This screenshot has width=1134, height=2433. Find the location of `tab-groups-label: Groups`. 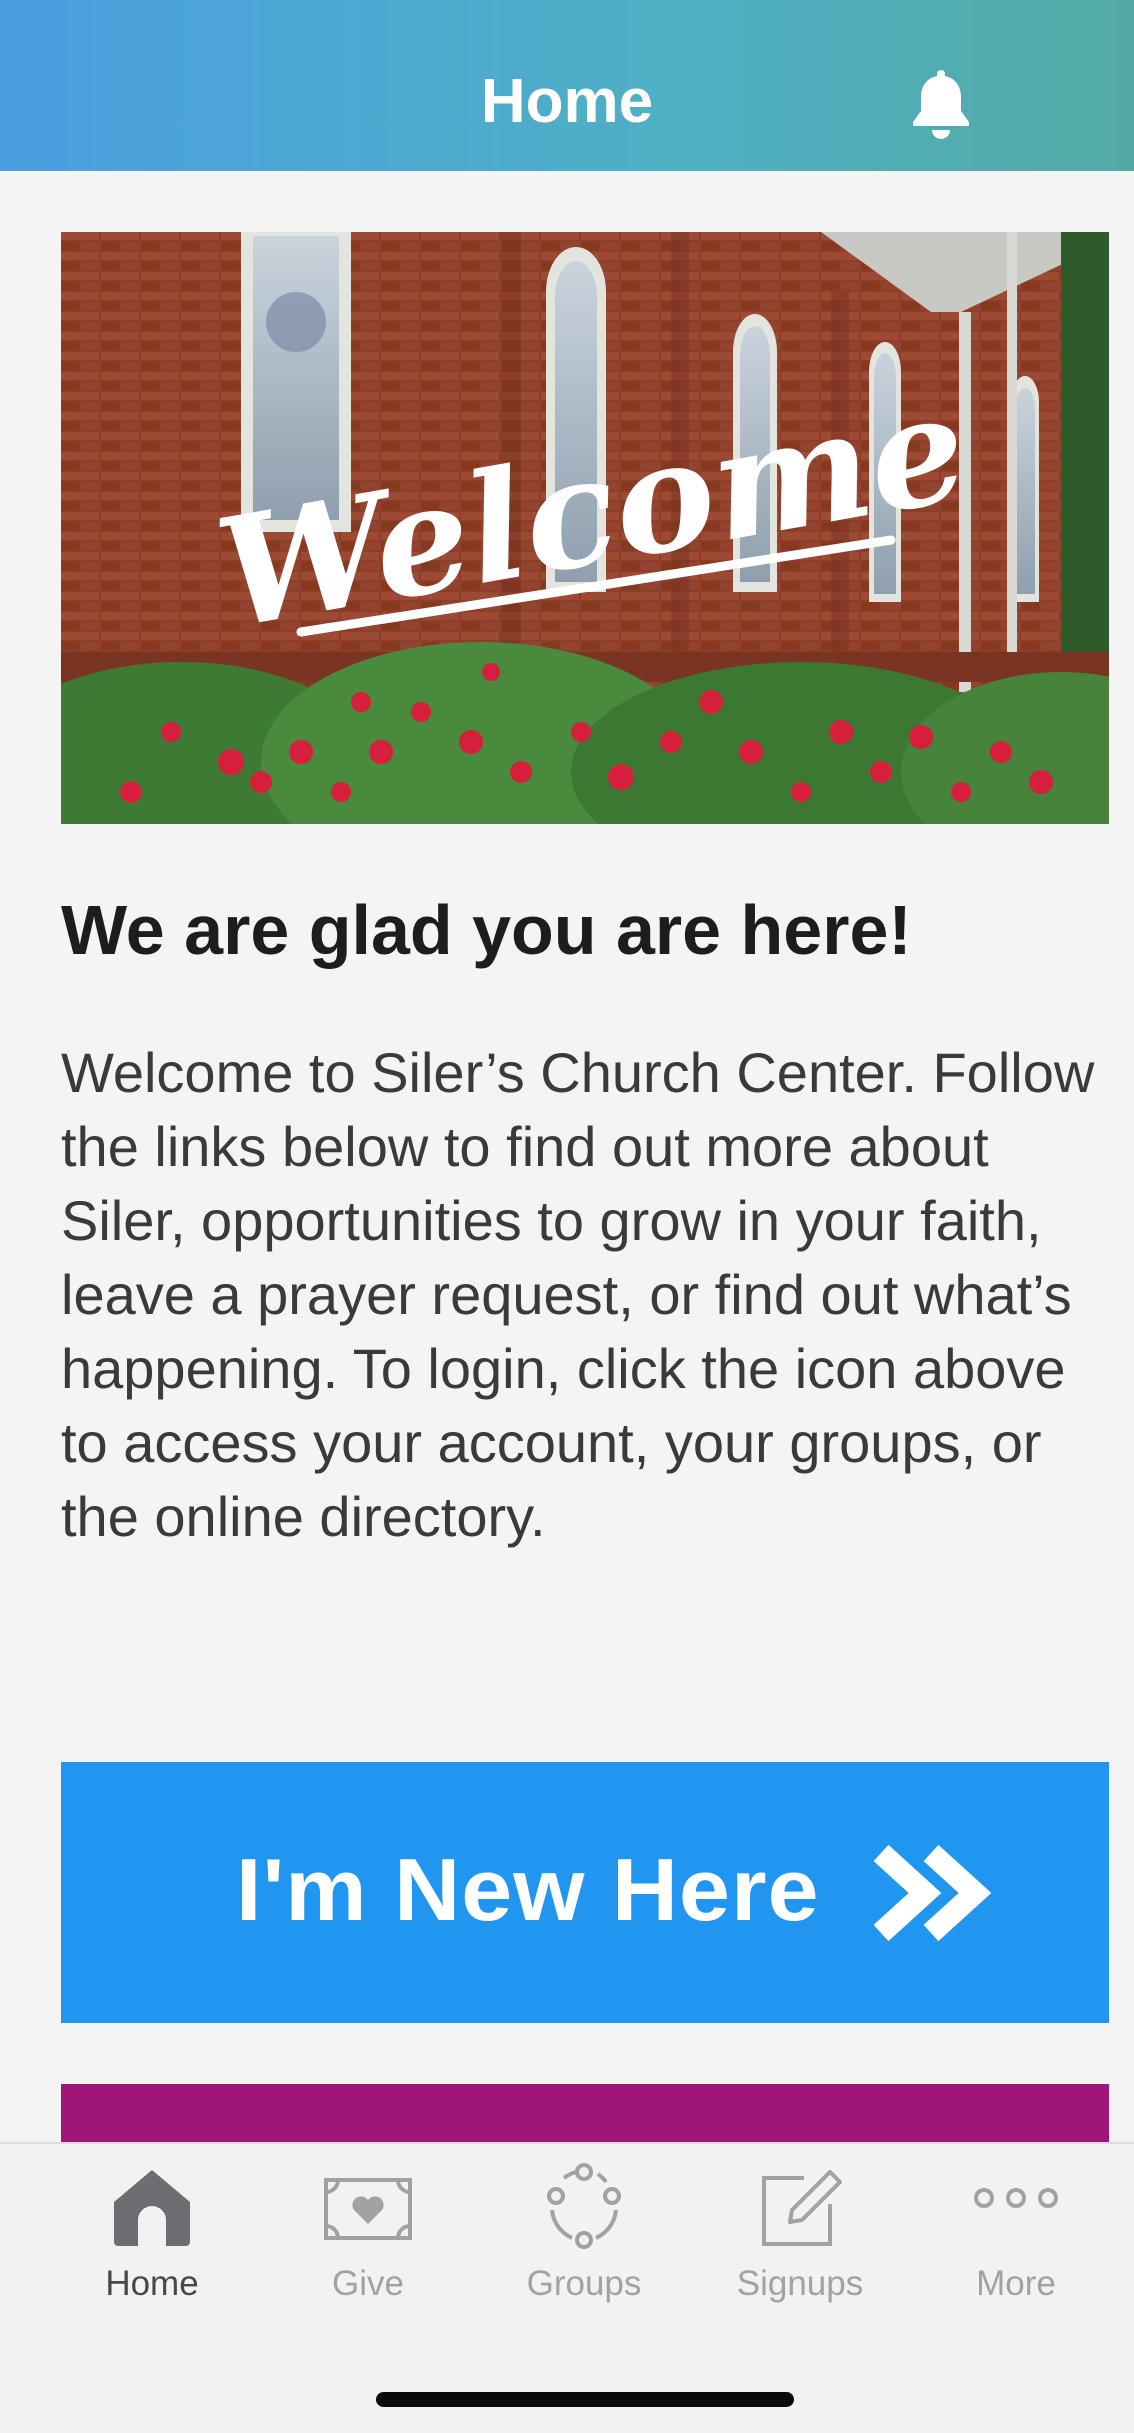

tab-groups-label: Groups is located at coordinates (584, 2283).